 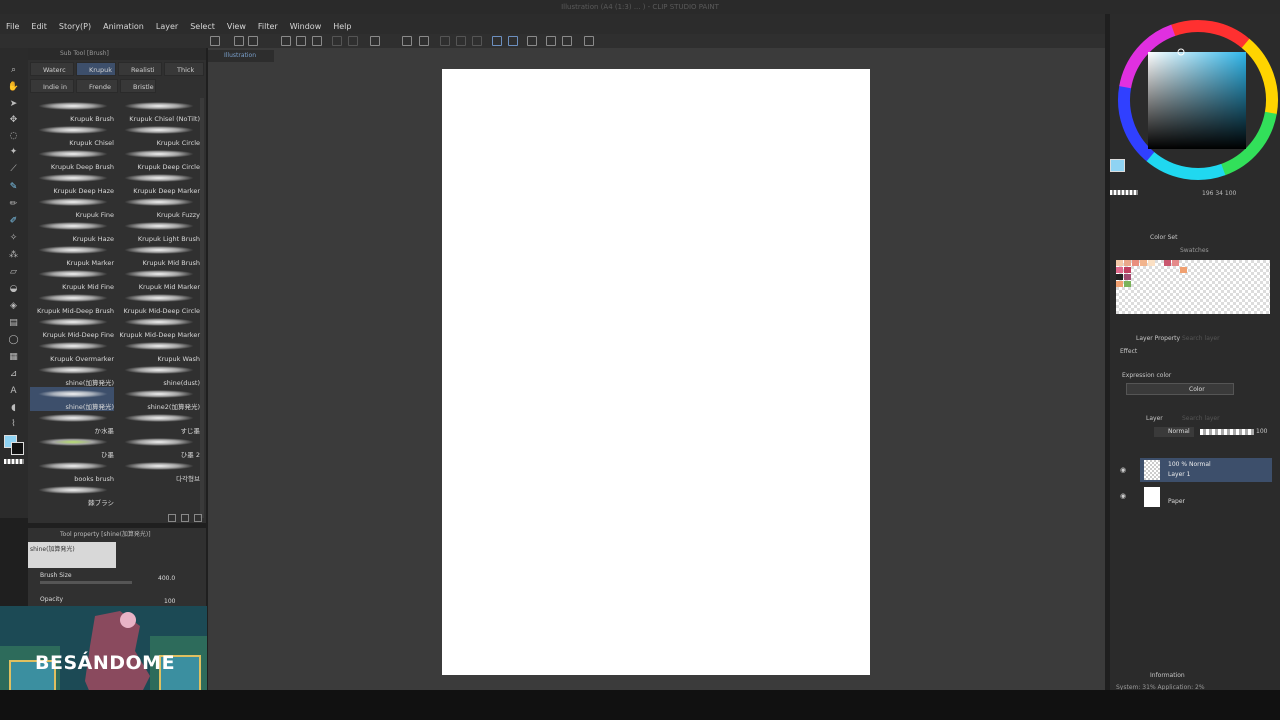 What do you see at coordinates (158, 135) in the screenshot?
I see `brush-item: Krupuk Circle` at bounding box center [158, 135].